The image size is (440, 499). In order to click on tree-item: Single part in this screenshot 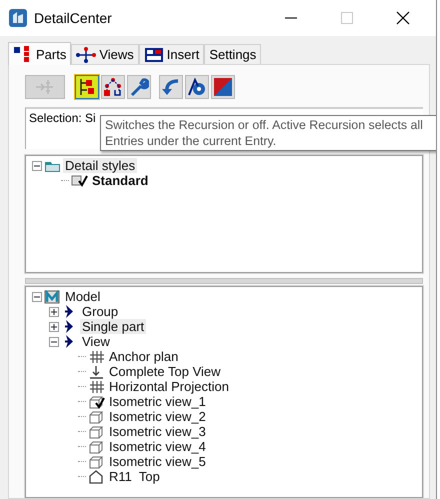, I will do `click(113, 326)`.